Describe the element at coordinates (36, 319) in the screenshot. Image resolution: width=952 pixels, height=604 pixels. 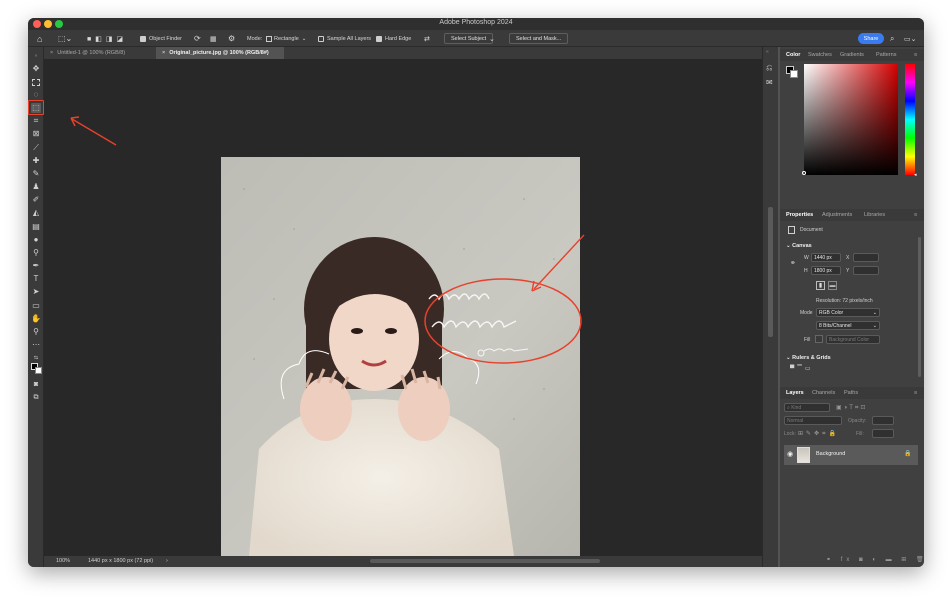
I see `hand-tool-icon: ✋` at that location.